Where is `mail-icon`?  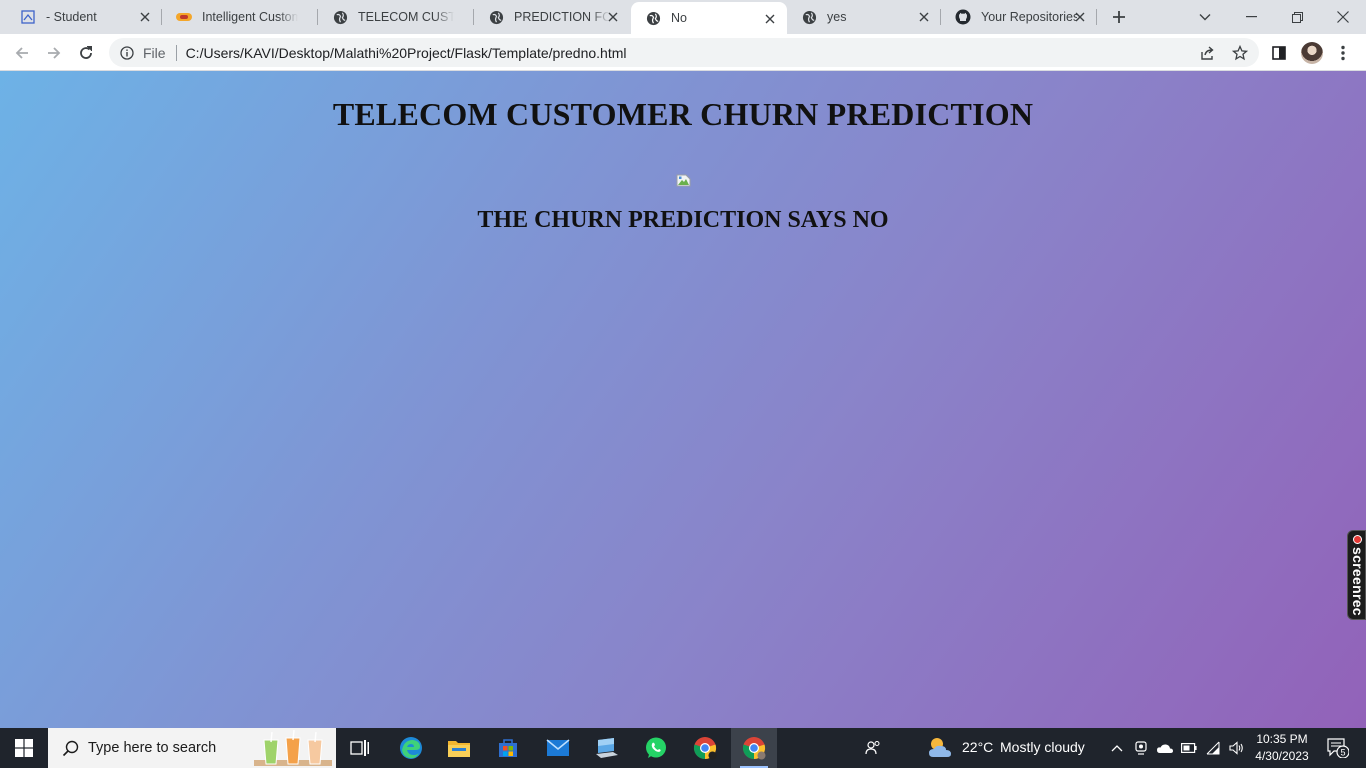
mail-icon is located at coordinates (558, 747).